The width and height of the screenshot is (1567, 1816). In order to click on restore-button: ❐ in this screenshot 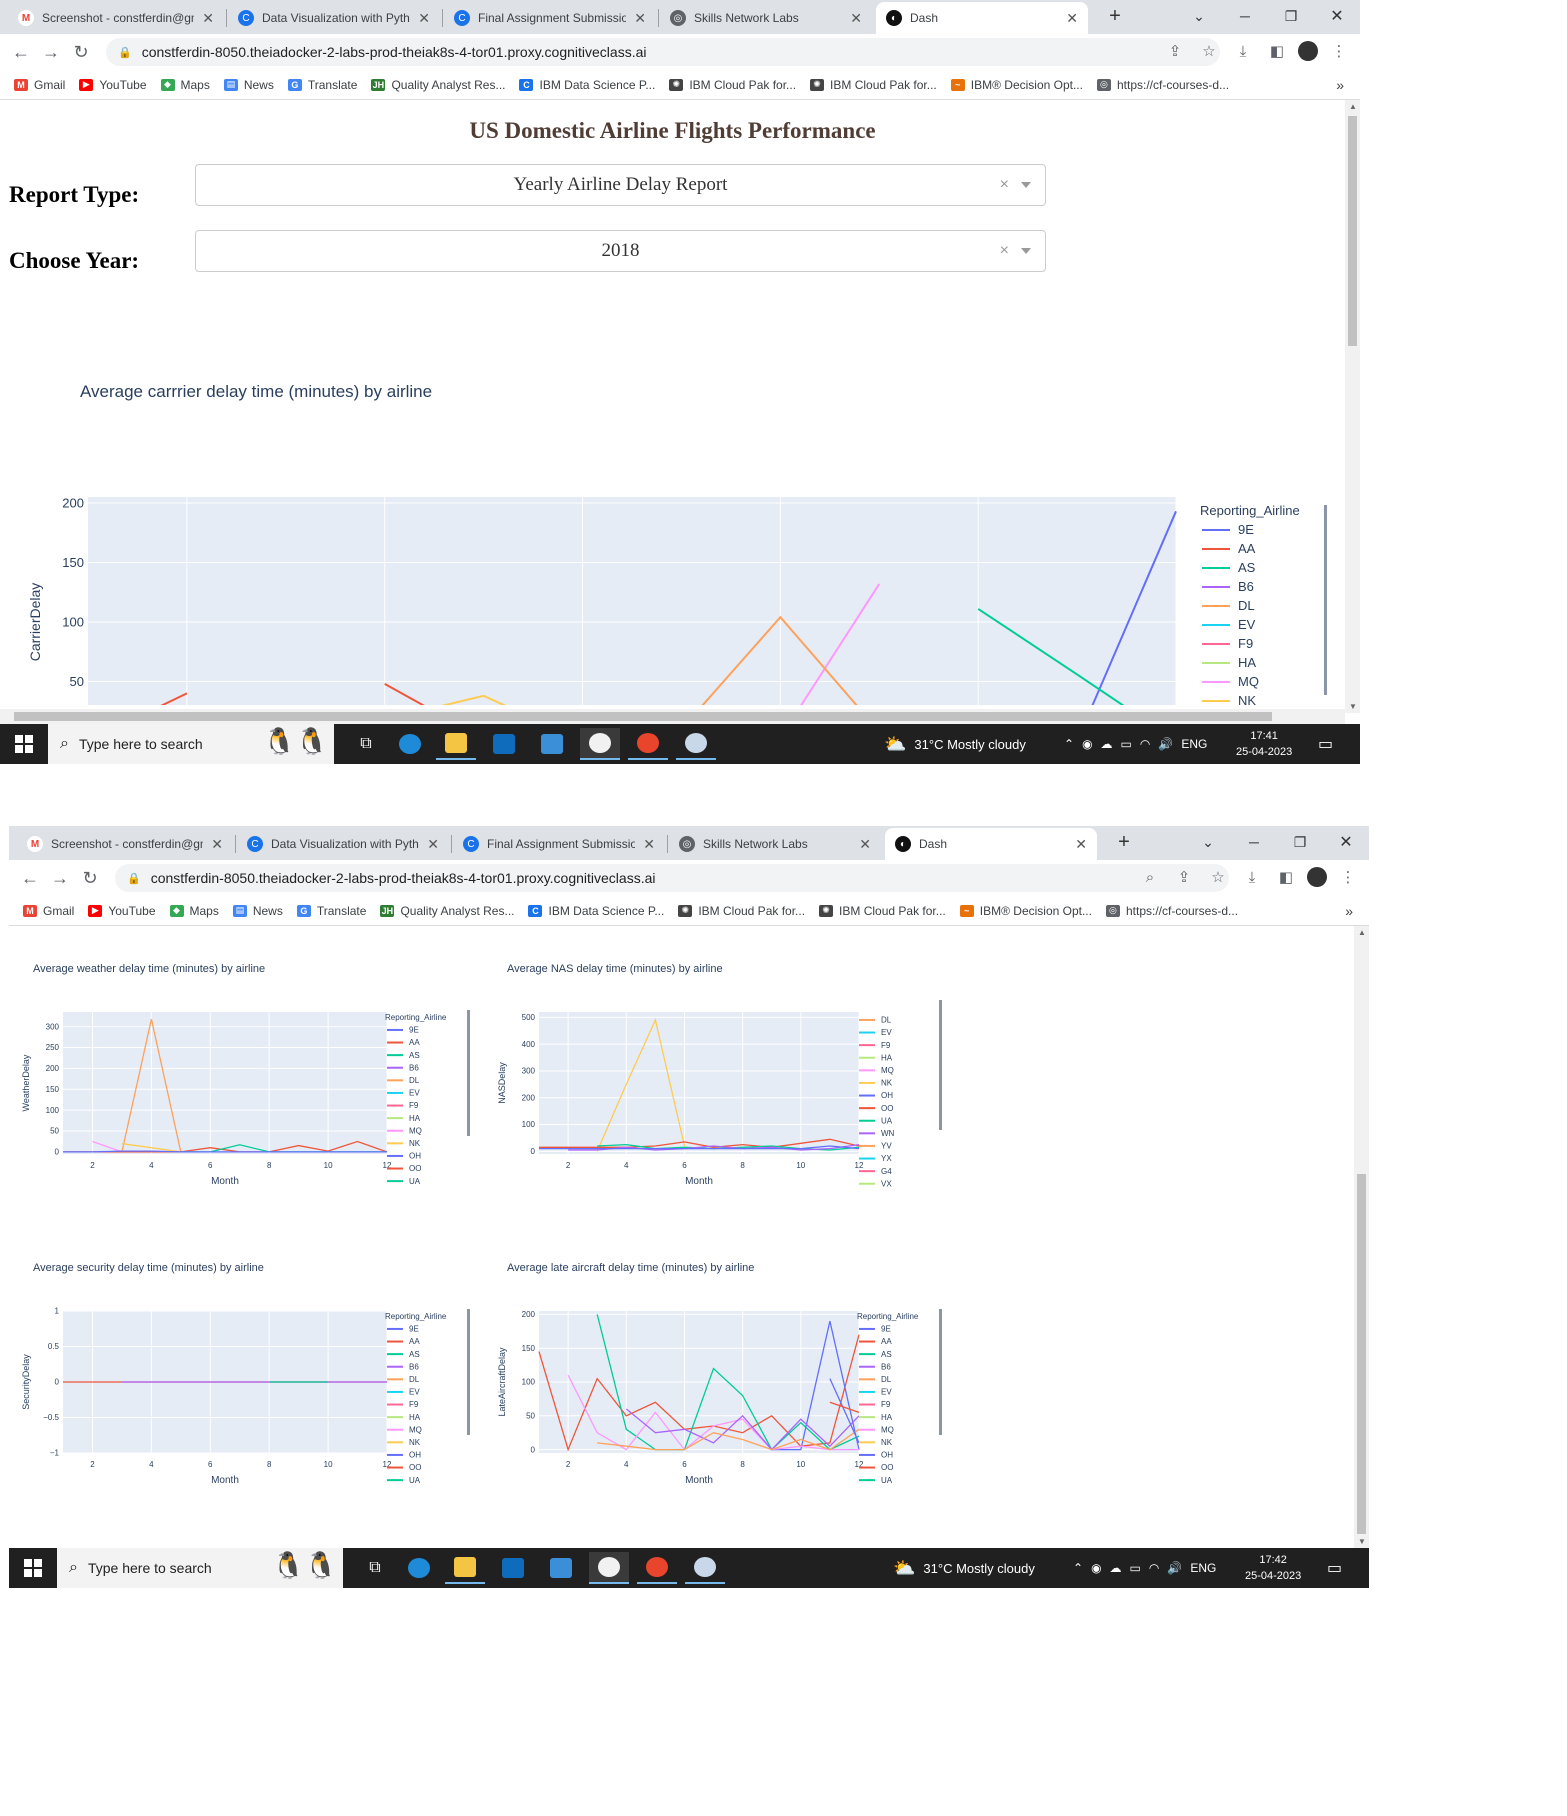, I will do `click(1291, 16)`.